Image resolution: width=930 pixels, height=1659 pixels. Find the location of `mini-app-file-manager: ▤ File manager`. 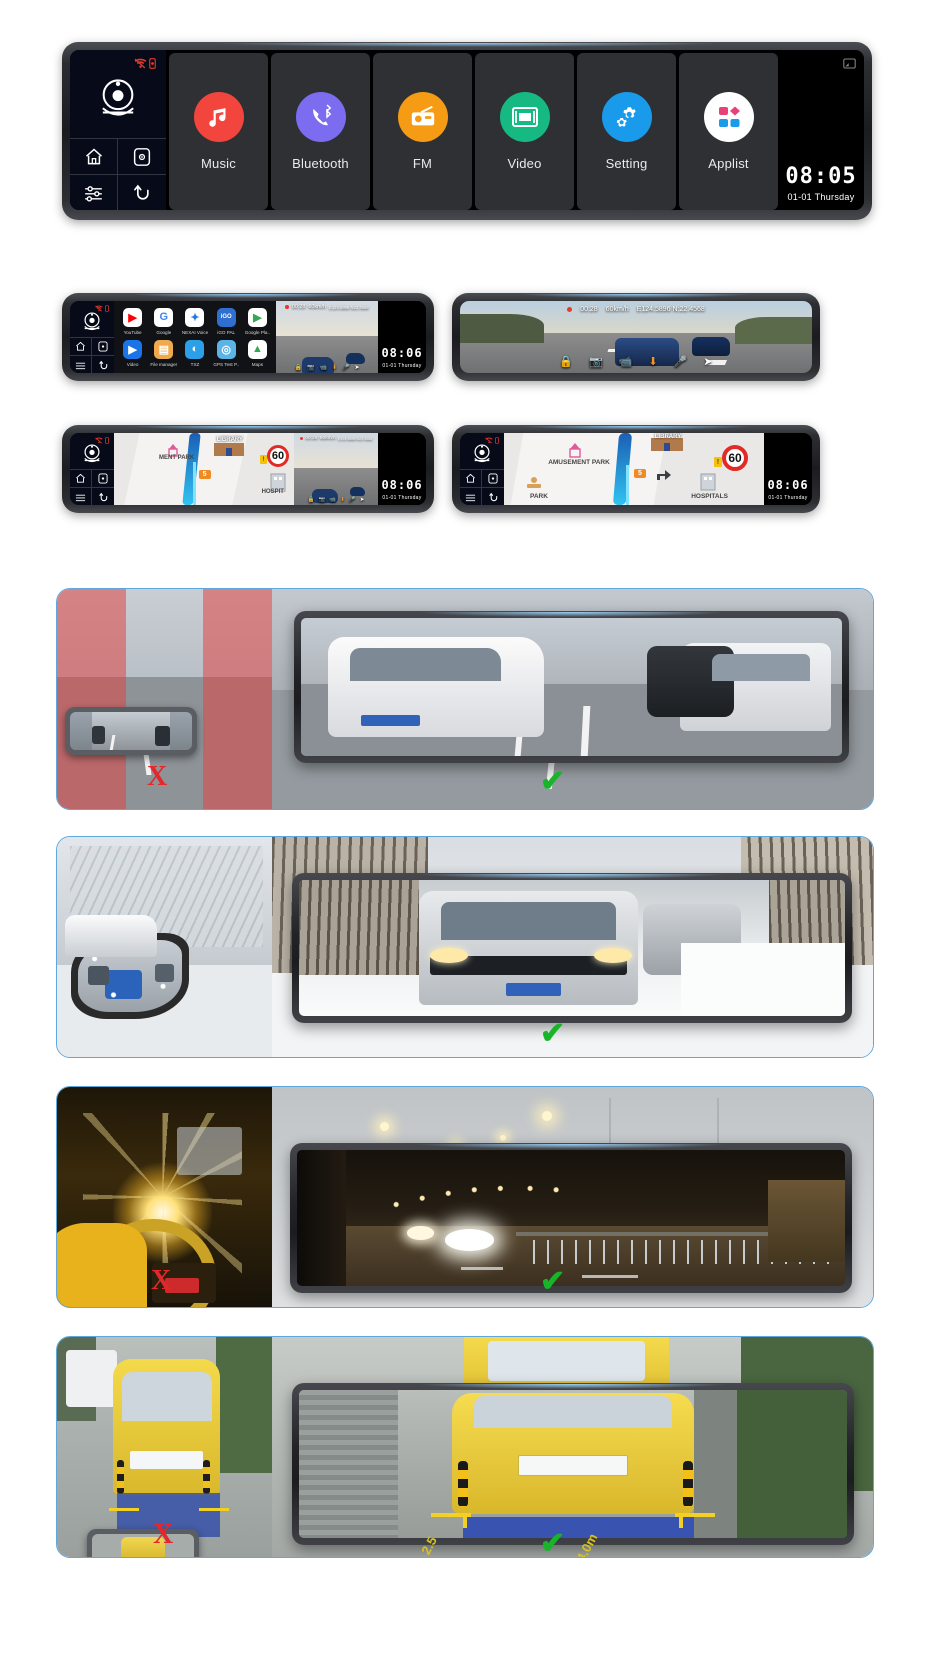

mini-app-file-manager: ▤ File manager is located at coordinates (163, 353).